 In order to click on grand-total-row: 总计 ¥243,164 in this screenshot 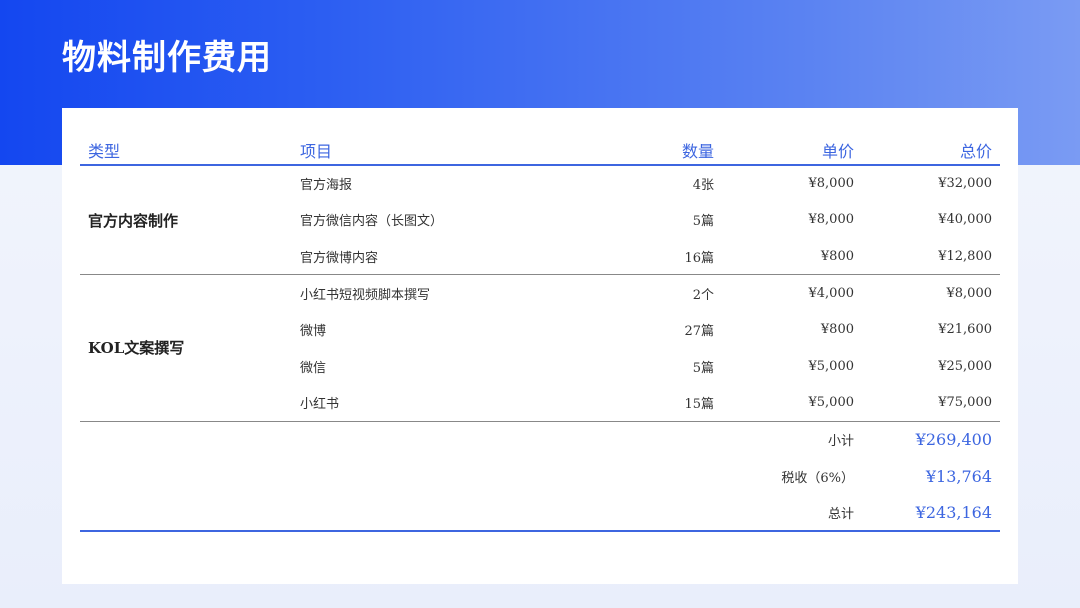, I will do `click(540, 513)`.